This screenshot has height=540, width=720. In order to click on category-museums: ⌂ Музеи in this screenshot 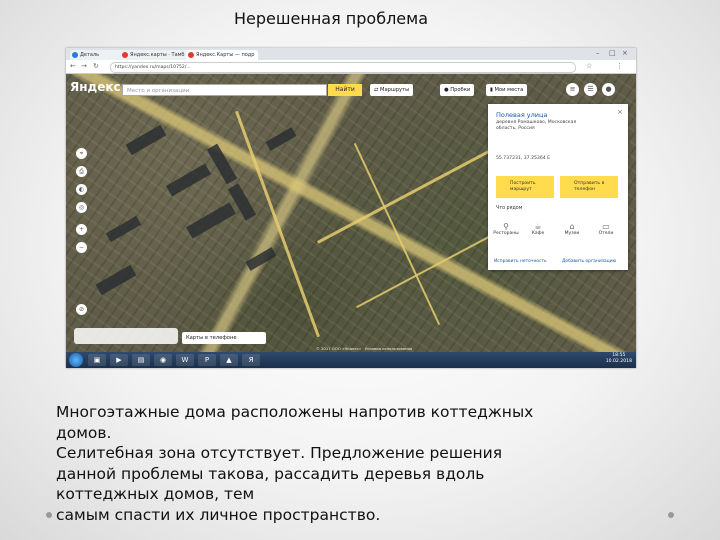, I will do `click(572, 229)`.